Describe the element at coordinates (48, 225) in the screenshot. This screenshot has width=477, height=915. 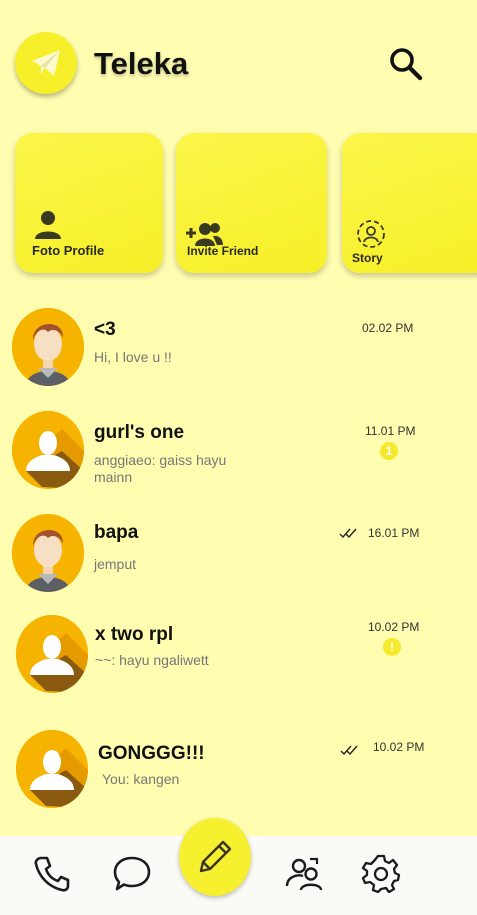
I see `user-icon` at that location.